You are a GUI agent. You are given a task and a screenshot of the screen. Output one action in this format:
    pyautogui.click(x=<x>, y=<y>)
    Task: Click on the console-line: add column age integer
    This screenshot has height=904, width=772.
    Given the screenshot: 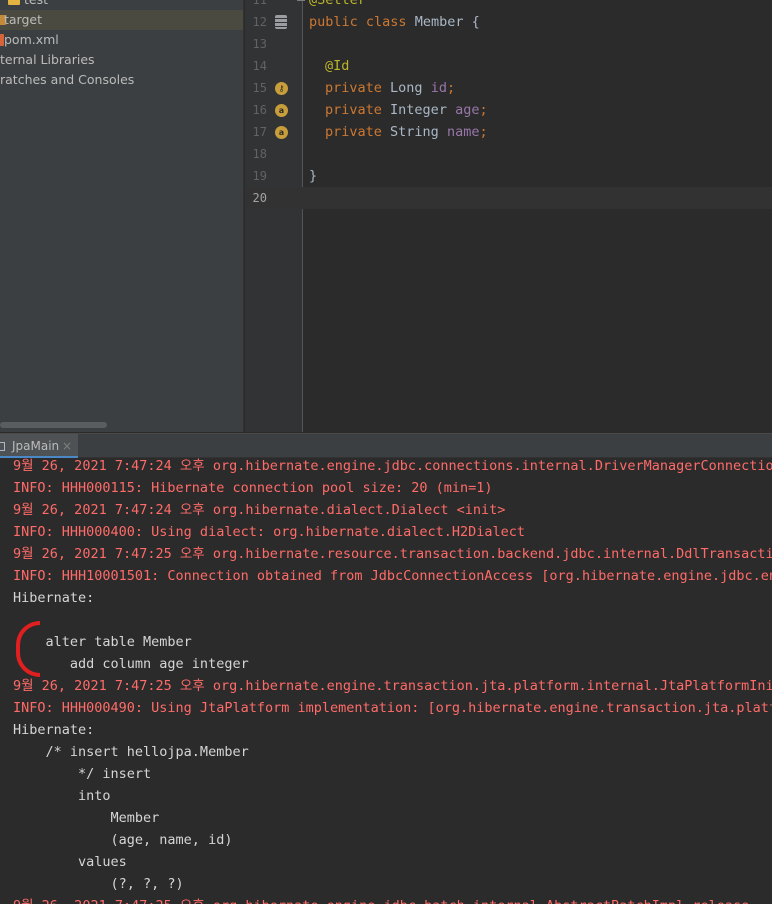 What is the action you would take?
    pyautogui.click(x=131, y=664)
    